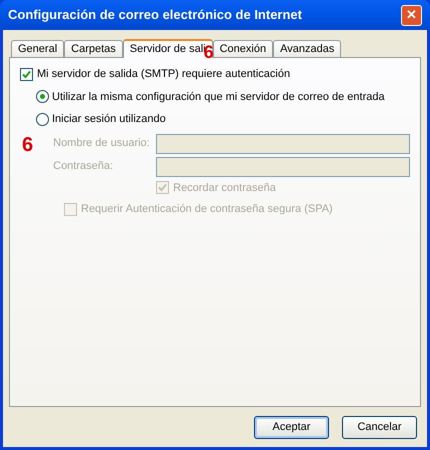 Image resolution: width=430 pixels, height=450 pixels. What do you see at coordinates (218, 97) in the screenshot?
I see `radio-label: Utilizar la misma configuración que mi servidor de correo de entrada` at bounding box center [218, 97].